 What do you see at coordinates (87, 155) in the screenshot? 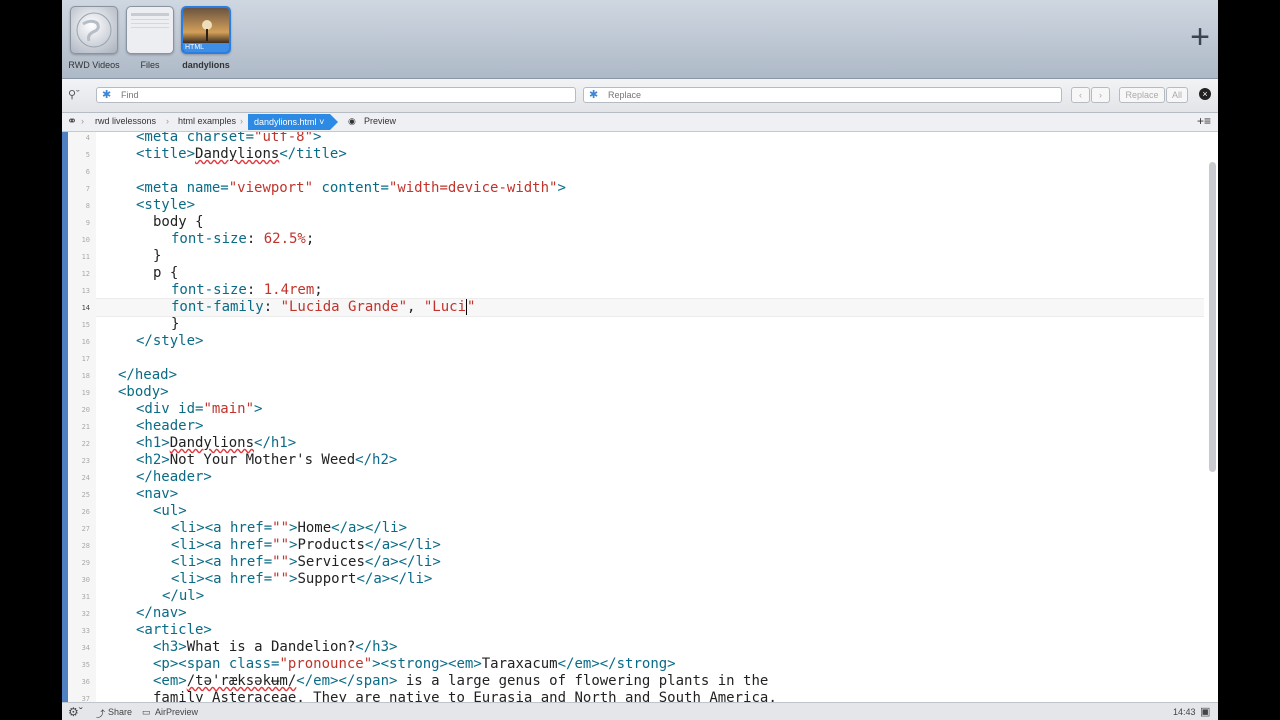
I see `line-number: 5` at bounding box center [87, 155].